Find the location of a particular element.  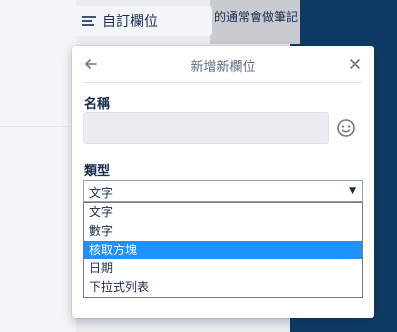

close-icon is located at coordinates (355, 64).